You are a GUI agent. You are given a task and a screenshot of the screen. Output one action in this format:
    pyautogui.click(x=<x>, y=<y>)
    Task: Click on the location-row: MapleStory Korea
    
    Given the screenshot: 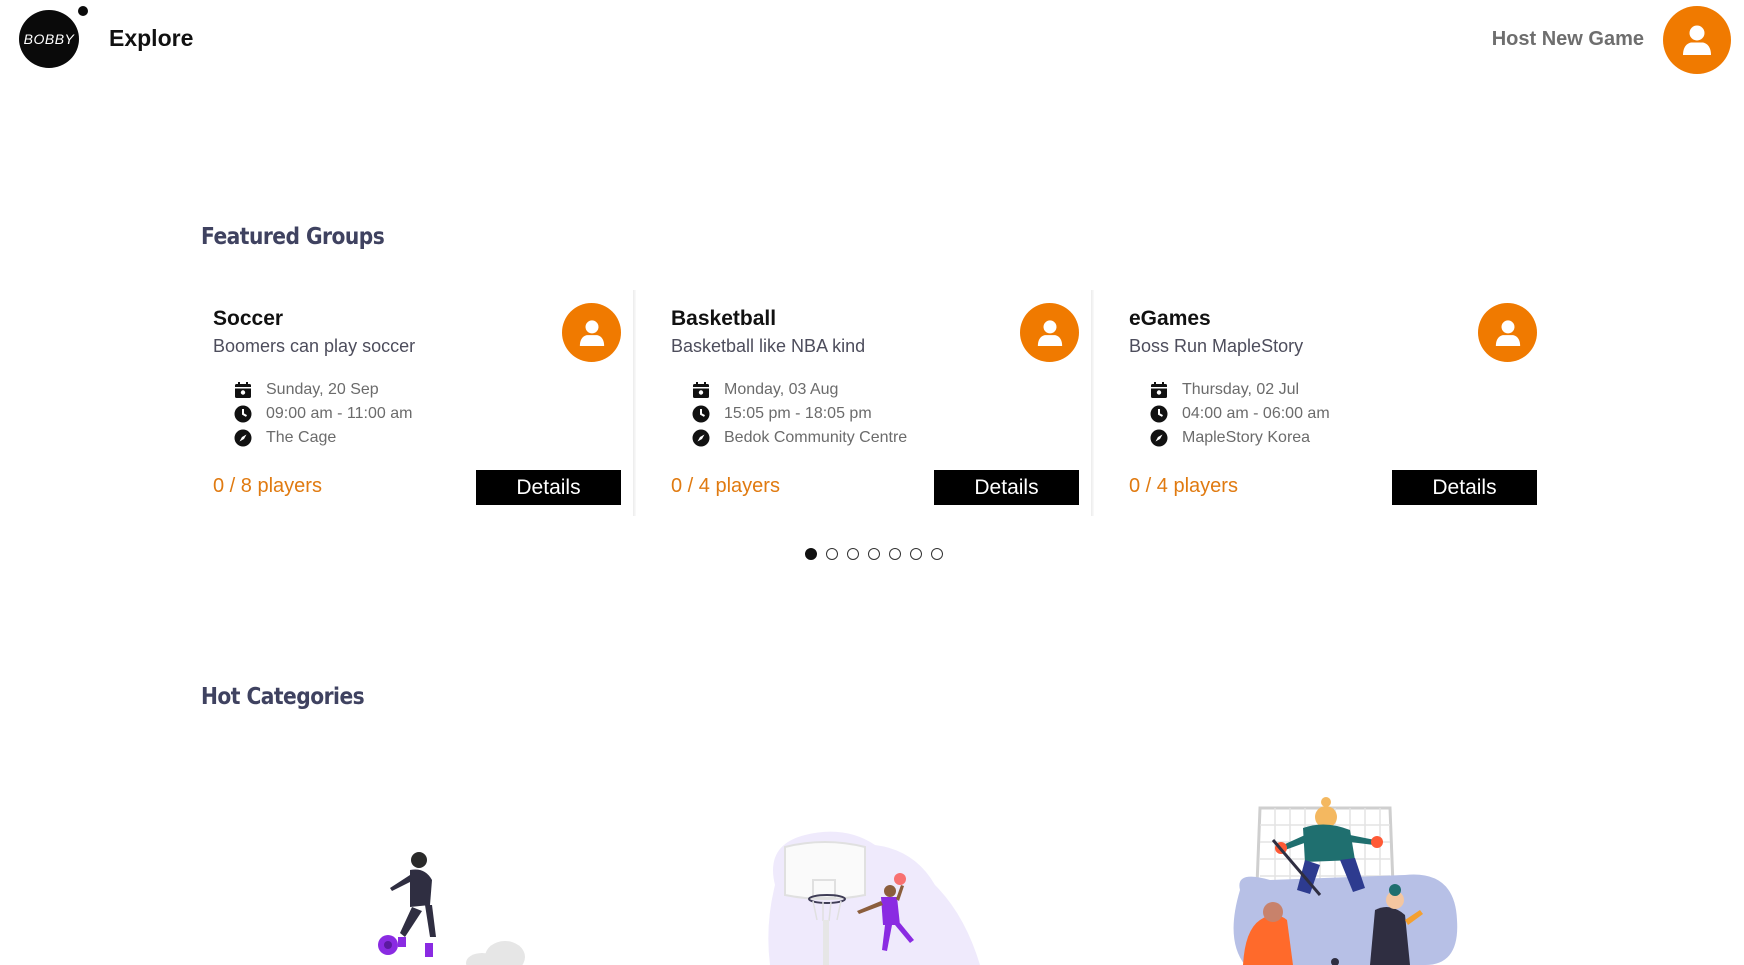 What is the action you would take?
    pyautogui.click(x=1230, y=438)
    